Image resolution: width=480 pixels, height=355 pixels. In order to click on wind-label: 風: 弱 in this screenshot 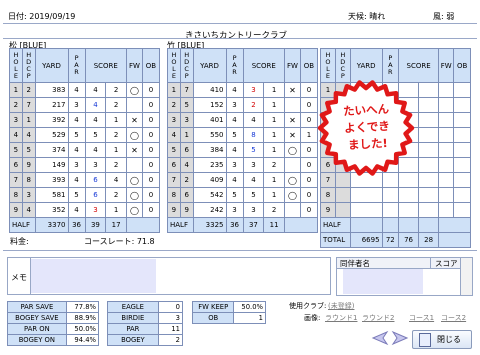, I will do `click(444, 16)`.